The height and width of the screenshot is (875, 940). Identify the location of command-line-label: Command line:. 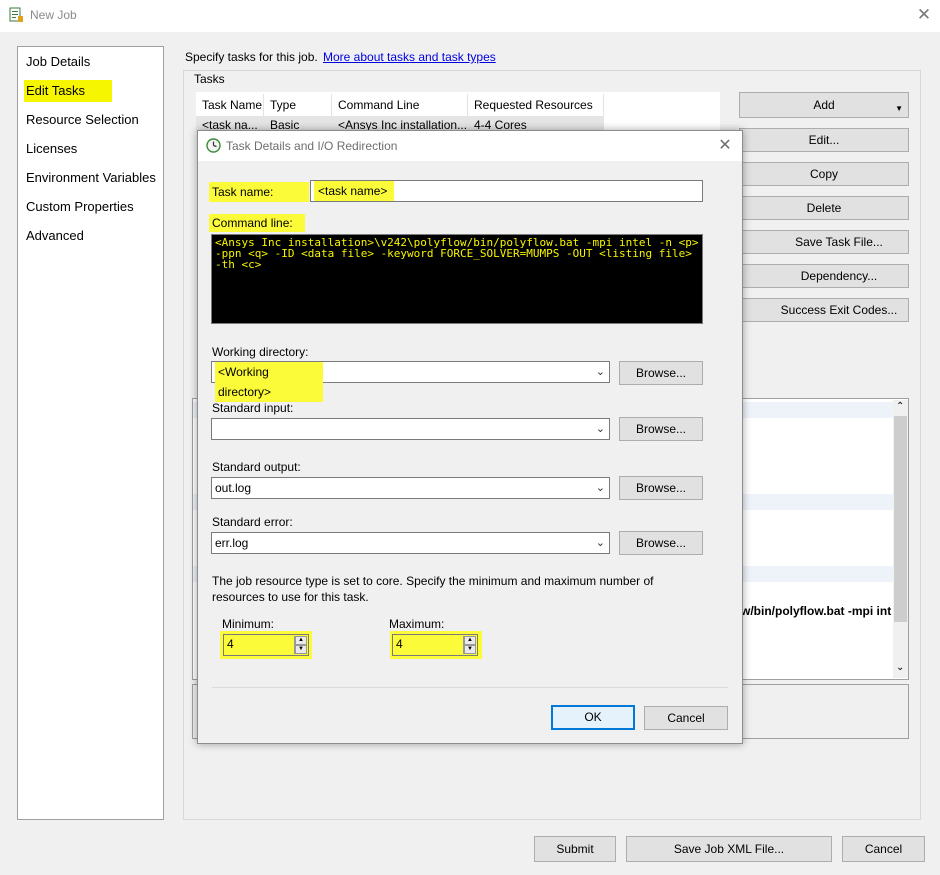
(257, 223).